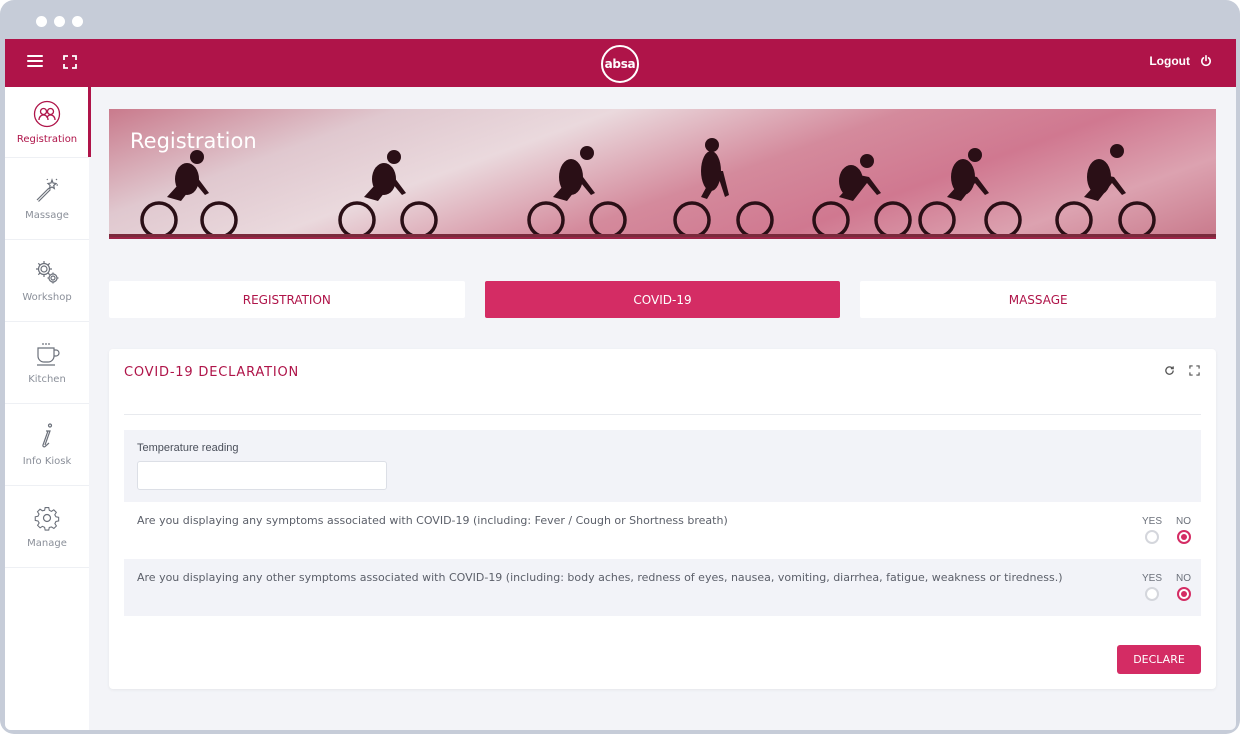 This screenshot has height=734, width=1240. What do you see at coordinates (1159, 659) in the screenshot?
I see `declare-button: DECLARE` at bounding box center [1159, 659].